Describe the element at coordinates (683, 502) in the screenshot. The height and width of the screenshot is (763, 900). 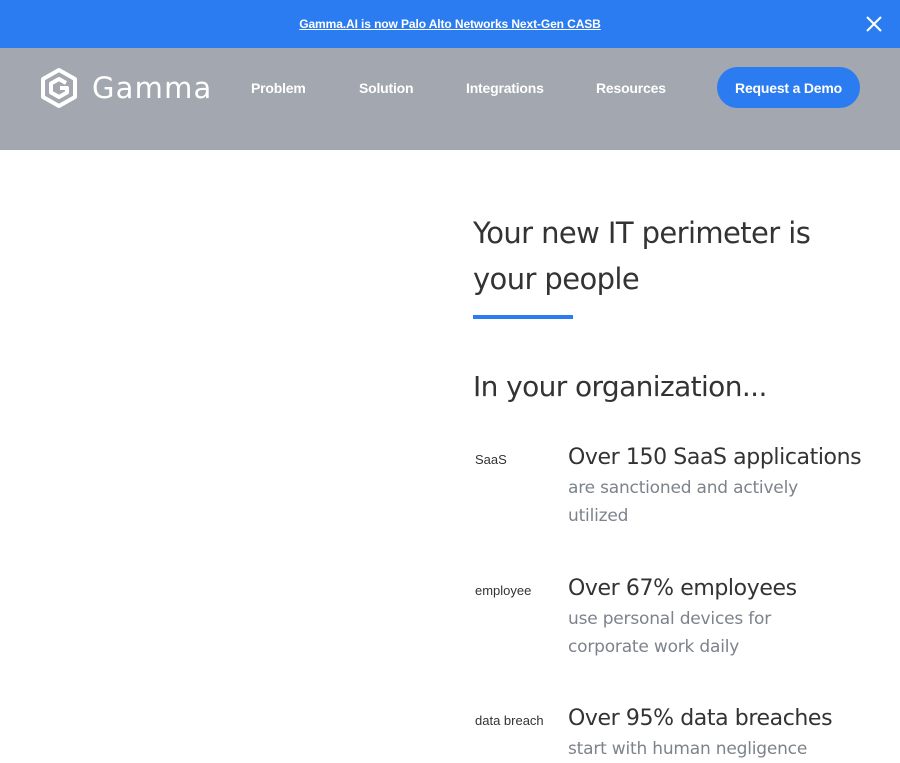
I see `stat-description: are sanctioned and actively utilized` at that location.